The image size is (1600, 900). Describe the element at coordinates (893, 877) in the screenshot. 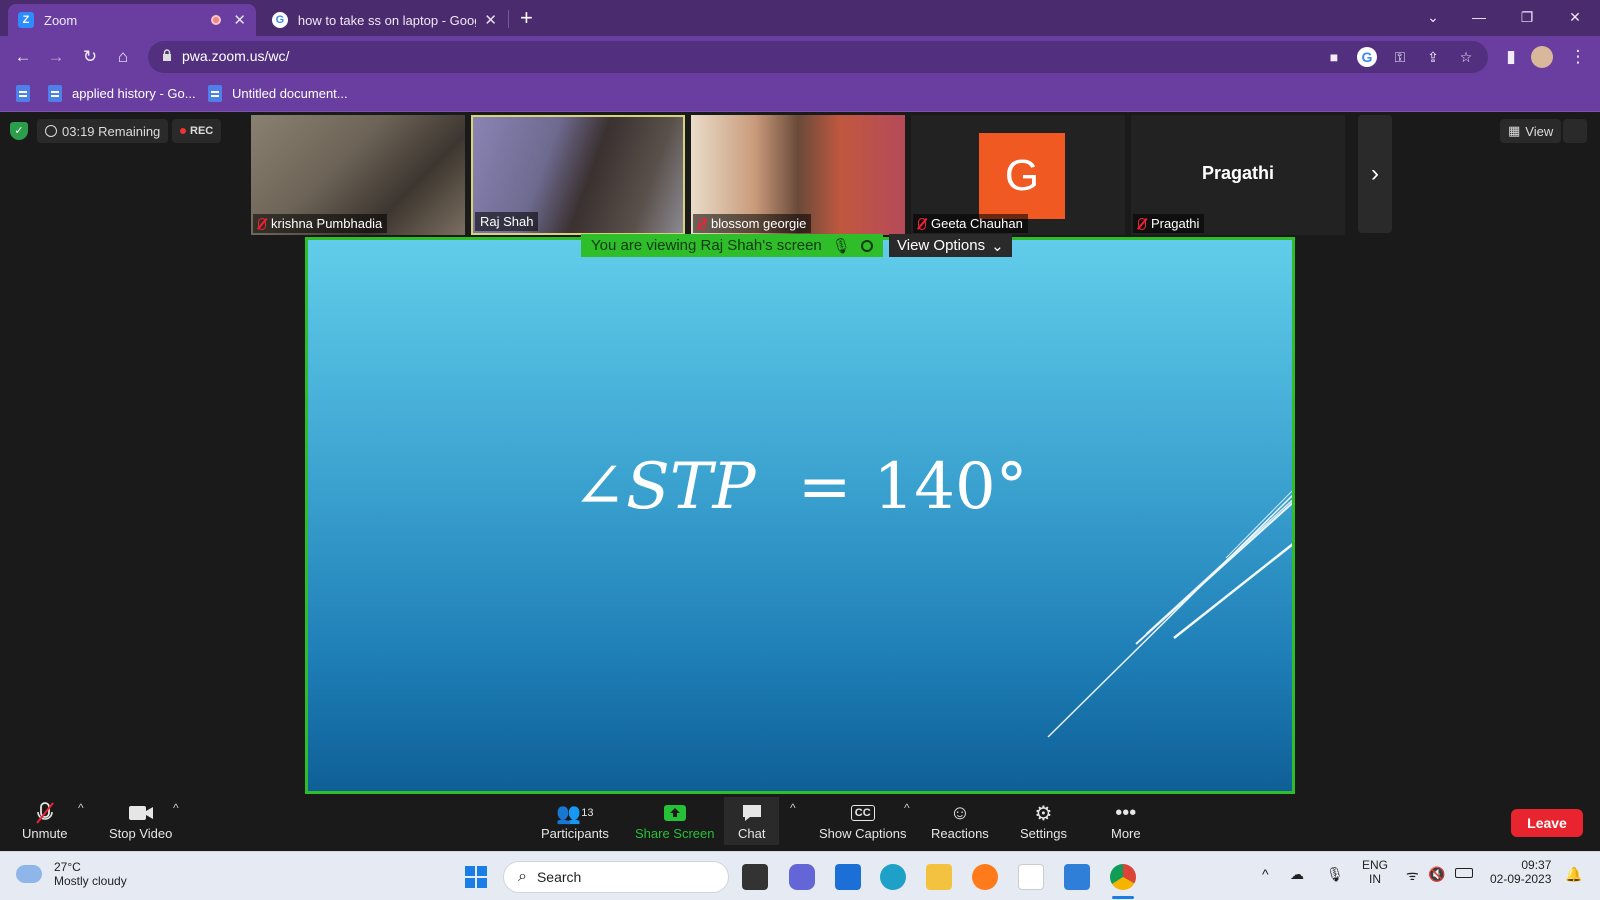

I see `edge-browser-icon` at that location.